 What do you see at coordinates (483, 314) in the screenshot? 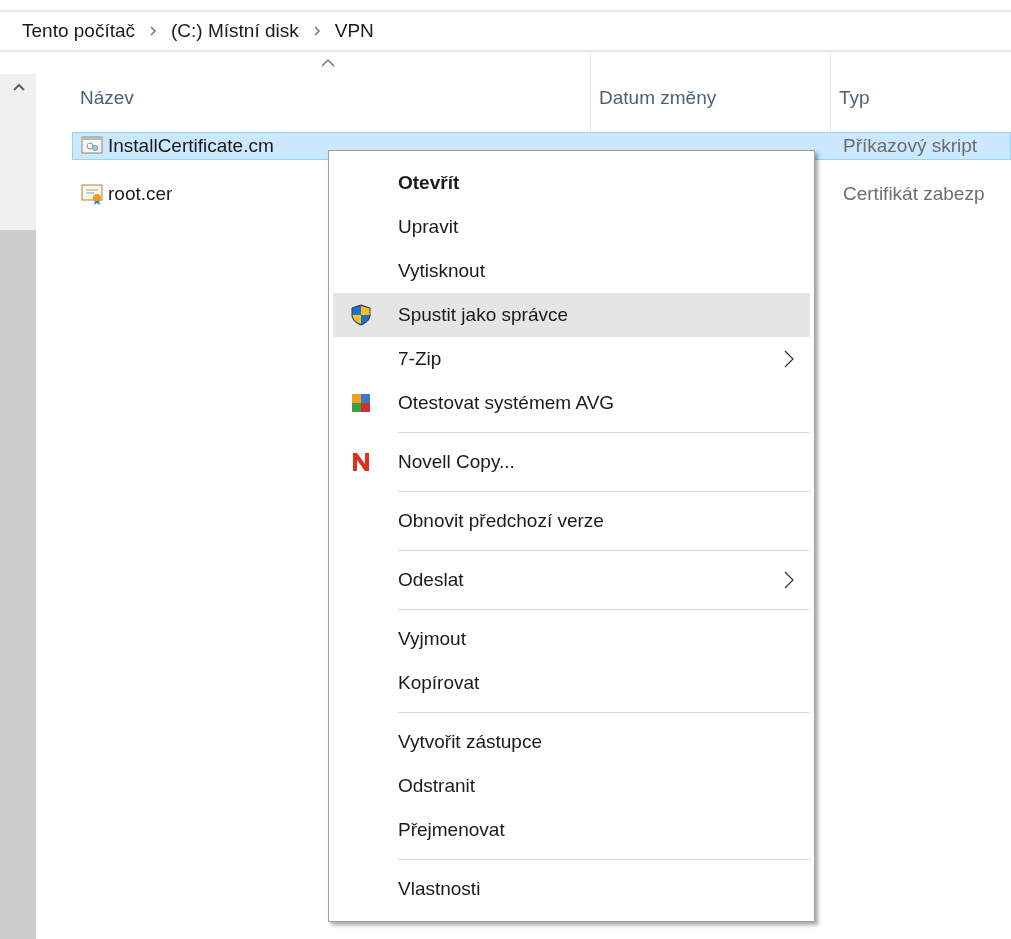
I see `menu-label: Spustit jako správce` at bounding box center [483, 314].